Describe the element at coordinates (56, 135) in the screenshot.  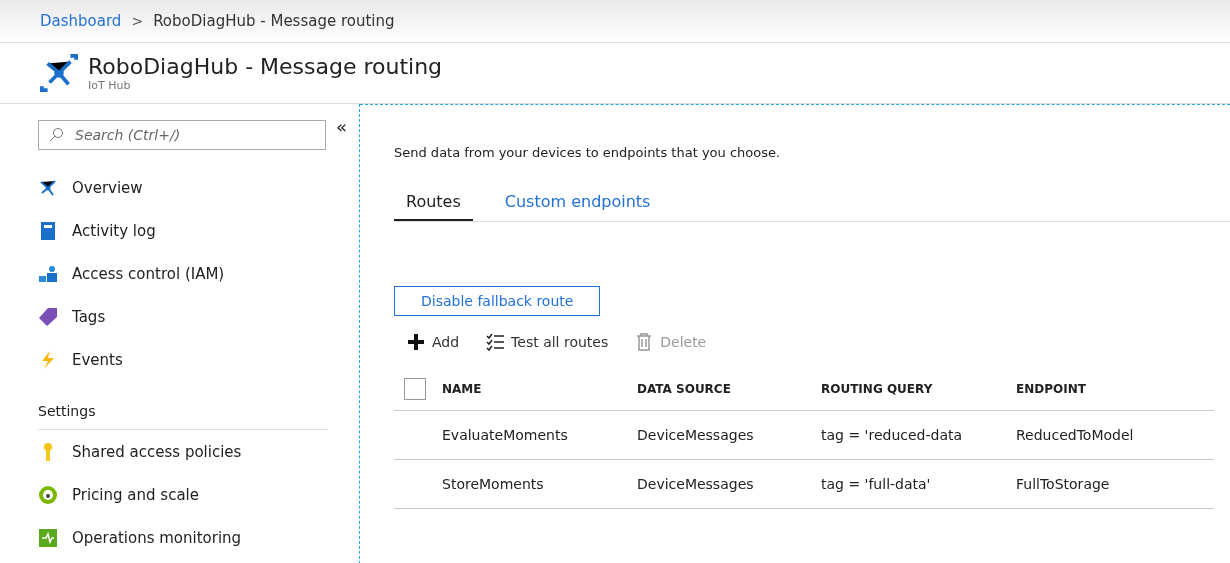
I see `search-icon` at that location.